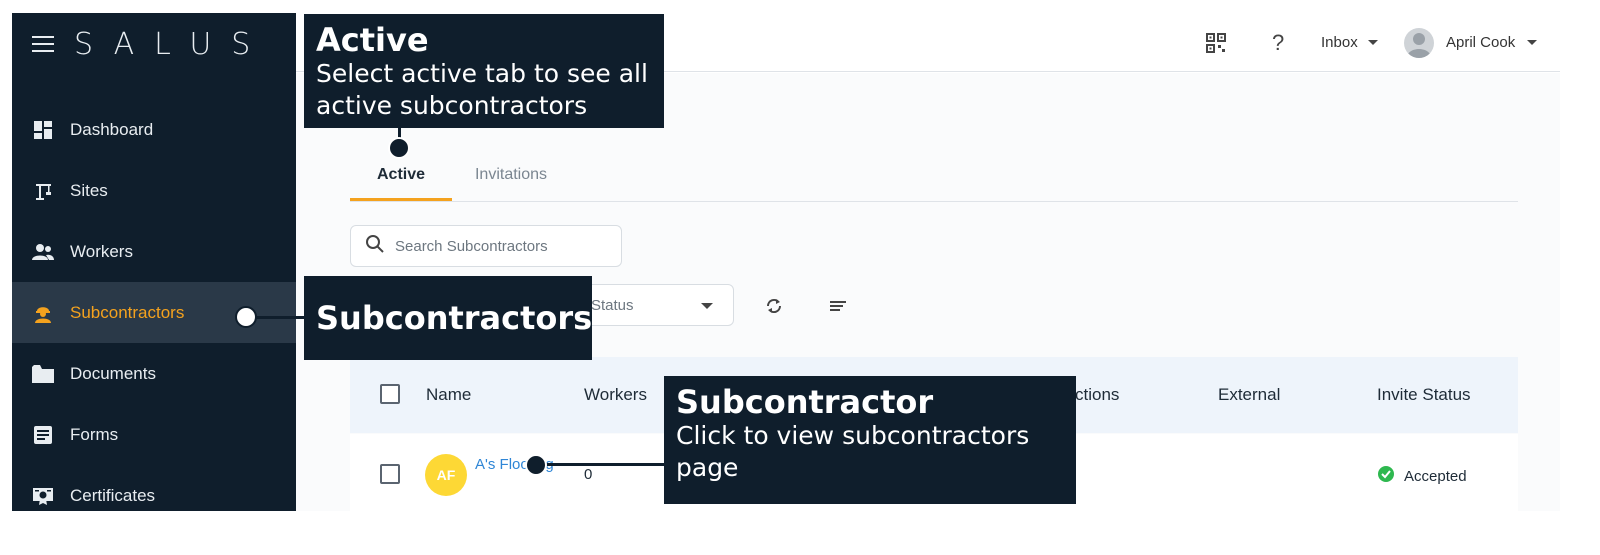 This screenshot has height=555, width=1600. Describe the element at coordinates (390, 394) in the screenshot. I see `select-all-checkbox` at that location.